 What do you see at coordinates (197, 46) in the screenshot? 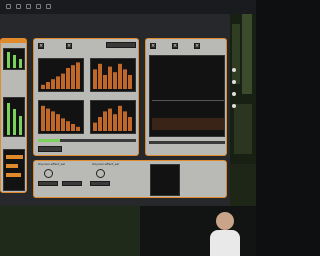
I see `close-button-5: ×` at bounding box center [197, 46].